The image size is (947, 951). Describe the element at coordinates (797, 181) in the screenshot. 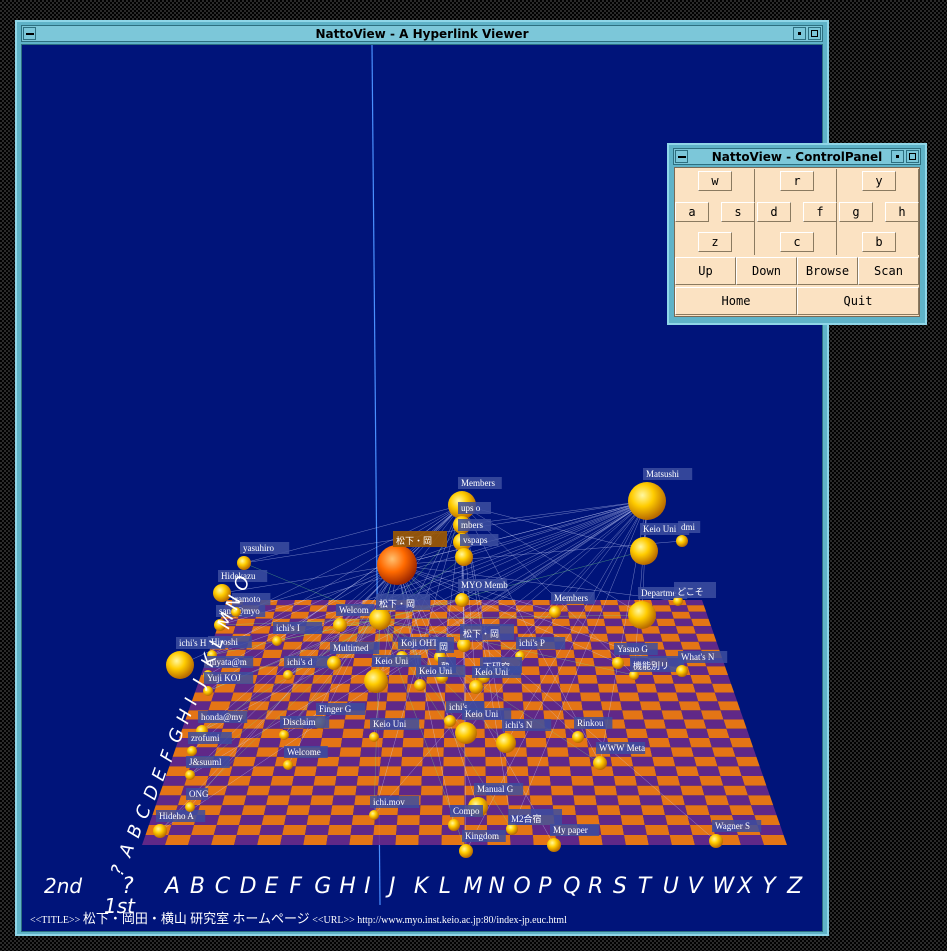

I see `key-r-button: r` at that location.